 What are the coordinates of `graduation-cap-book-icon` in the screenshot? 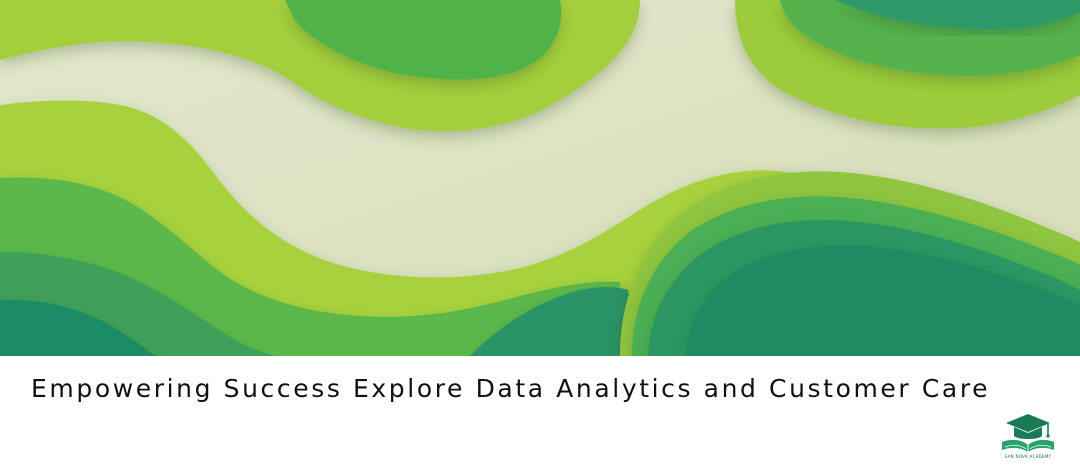 It's located at (1028, 433).